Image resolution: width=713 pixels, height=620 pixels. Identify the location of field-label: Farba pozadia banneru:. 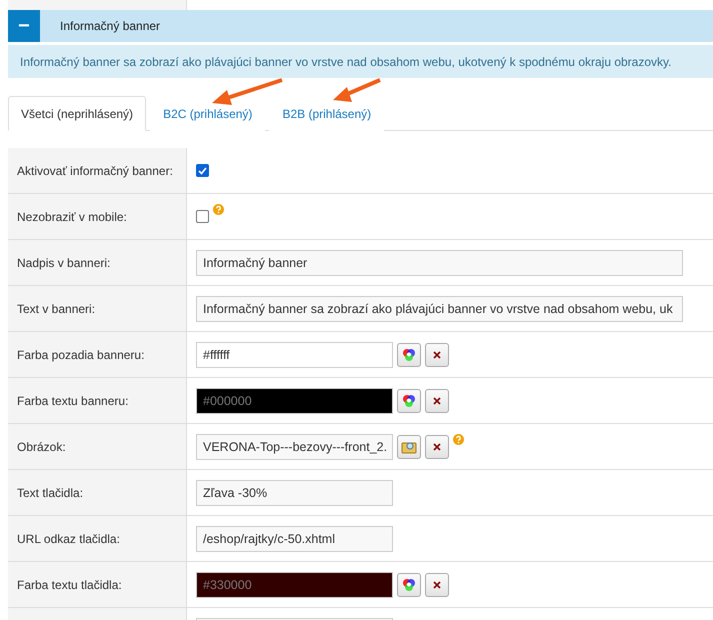
(80, 355).